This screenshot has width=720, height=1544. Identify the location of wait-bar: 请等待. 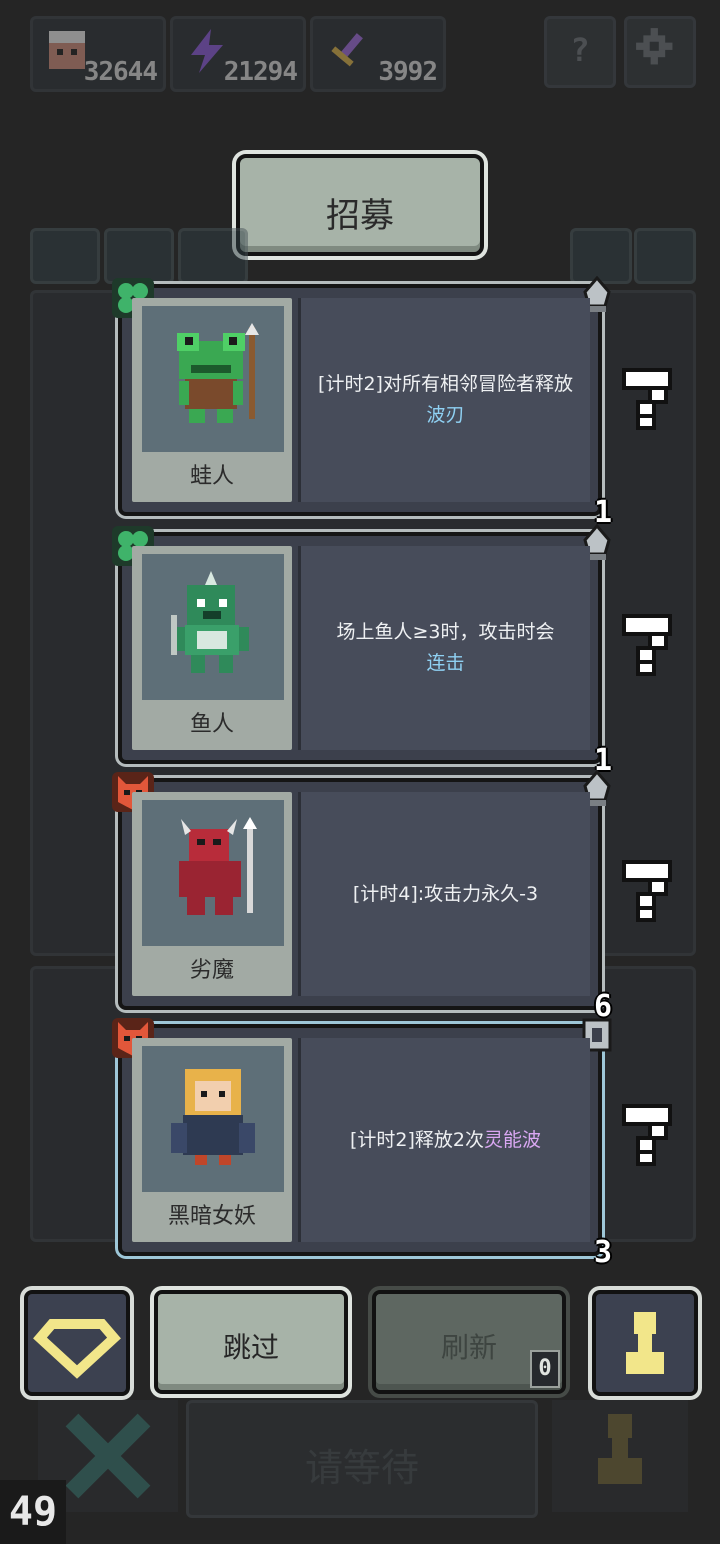
(362, 1459).